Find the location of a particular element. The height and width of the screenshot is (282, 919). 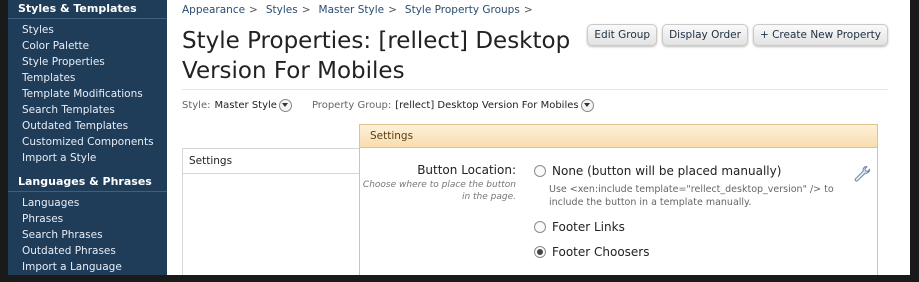

sidebar-item-search-templates: Search Templates is located at coordinates (87, 110).